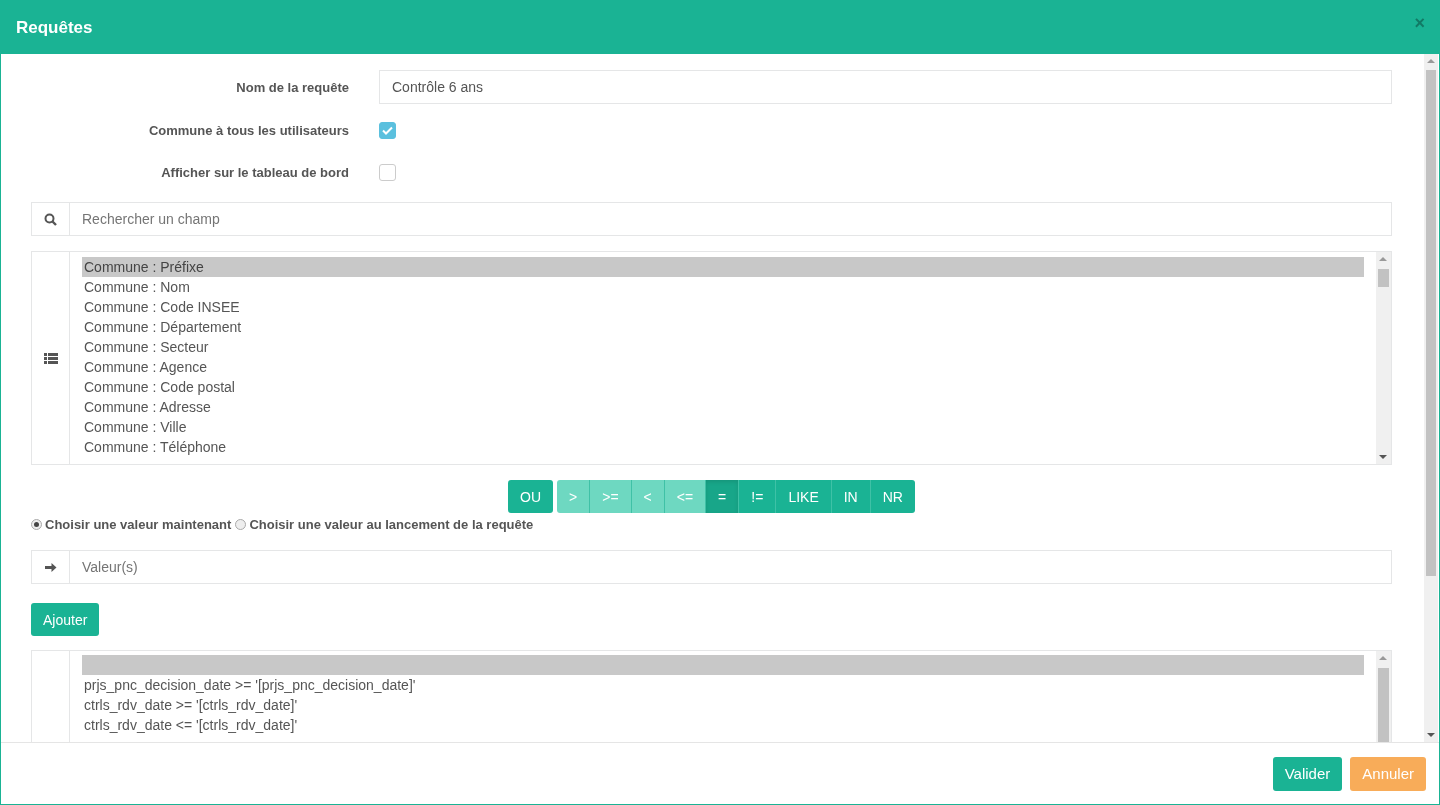 The image size is (1440, 805). I want to click on selected-row, so click(723, 665).